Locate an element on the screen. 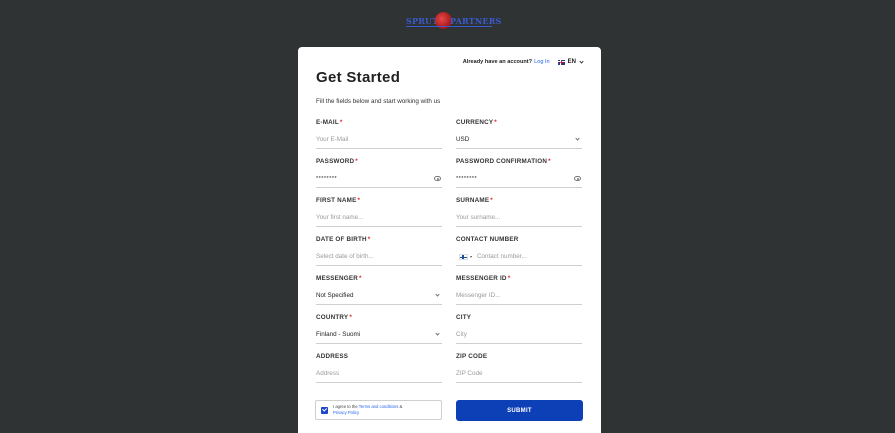 This screenshot has width=895, height=433. country-value: Finland - Suomi is located at coordinates (338, 334).